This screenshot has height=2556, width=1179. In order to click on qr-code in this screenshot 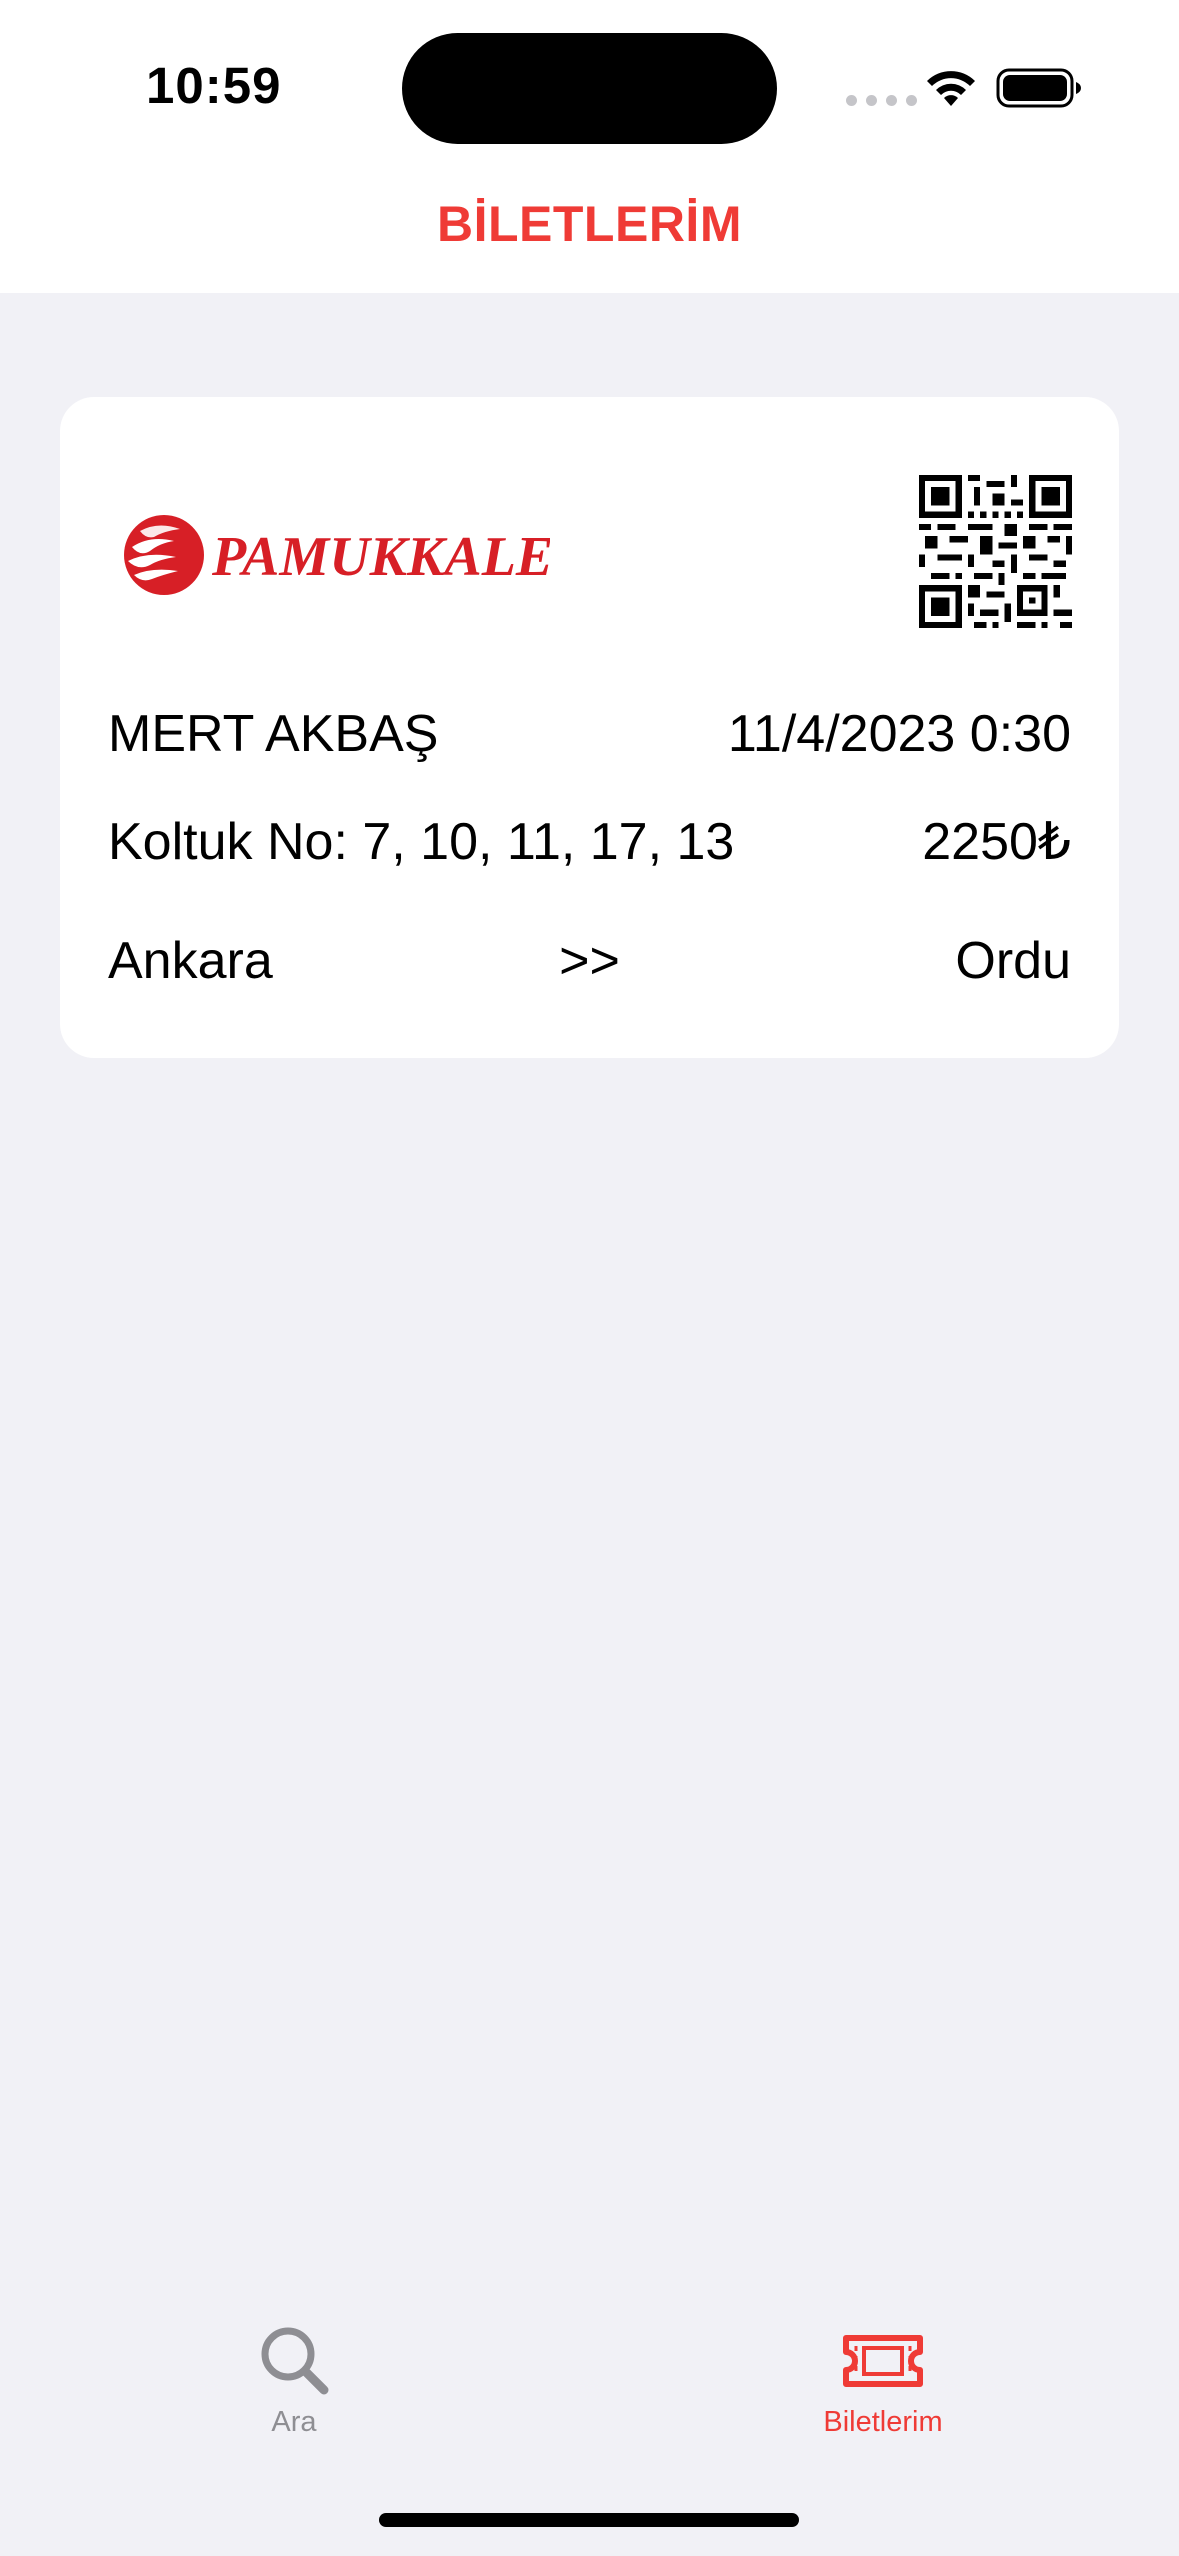, I will do `click(995, 551)`.